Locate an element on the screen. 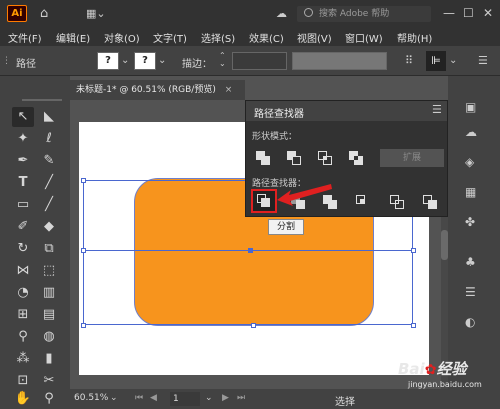 The image size is (500, 409). unite-icon is located at coordinates (263, 158).